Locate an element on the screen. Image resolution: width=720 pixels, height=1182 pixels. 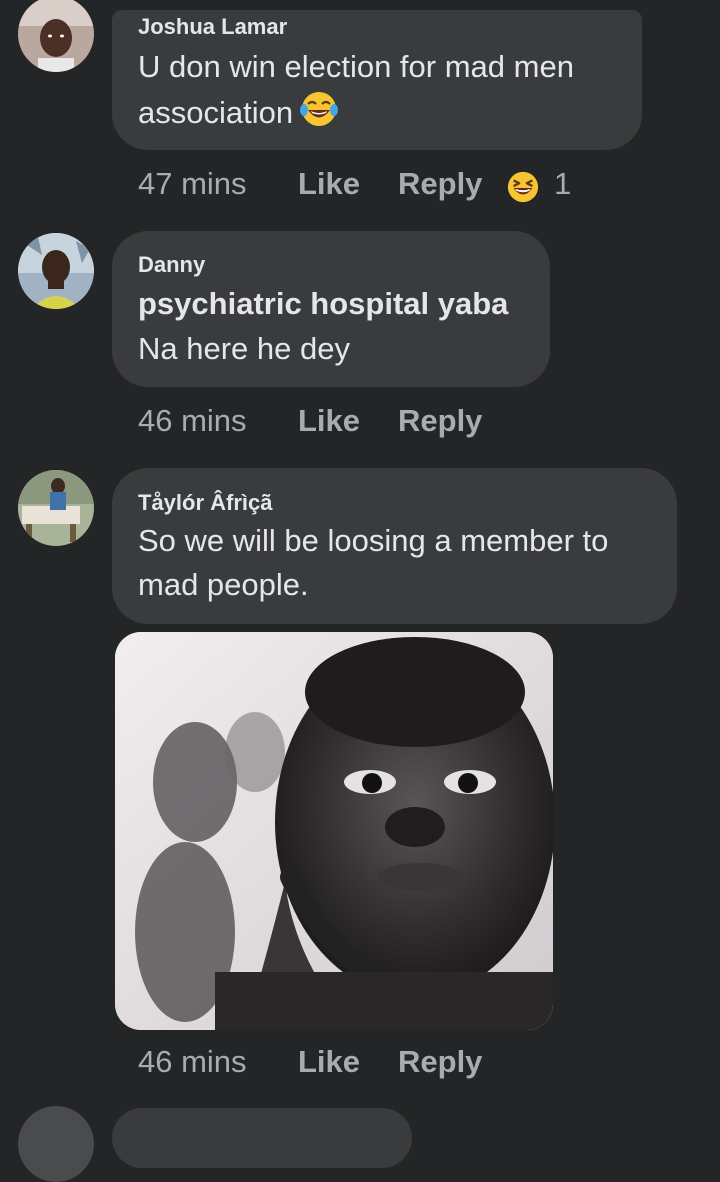
tears-of-joy-emoji is located at coordinates (319, 109).